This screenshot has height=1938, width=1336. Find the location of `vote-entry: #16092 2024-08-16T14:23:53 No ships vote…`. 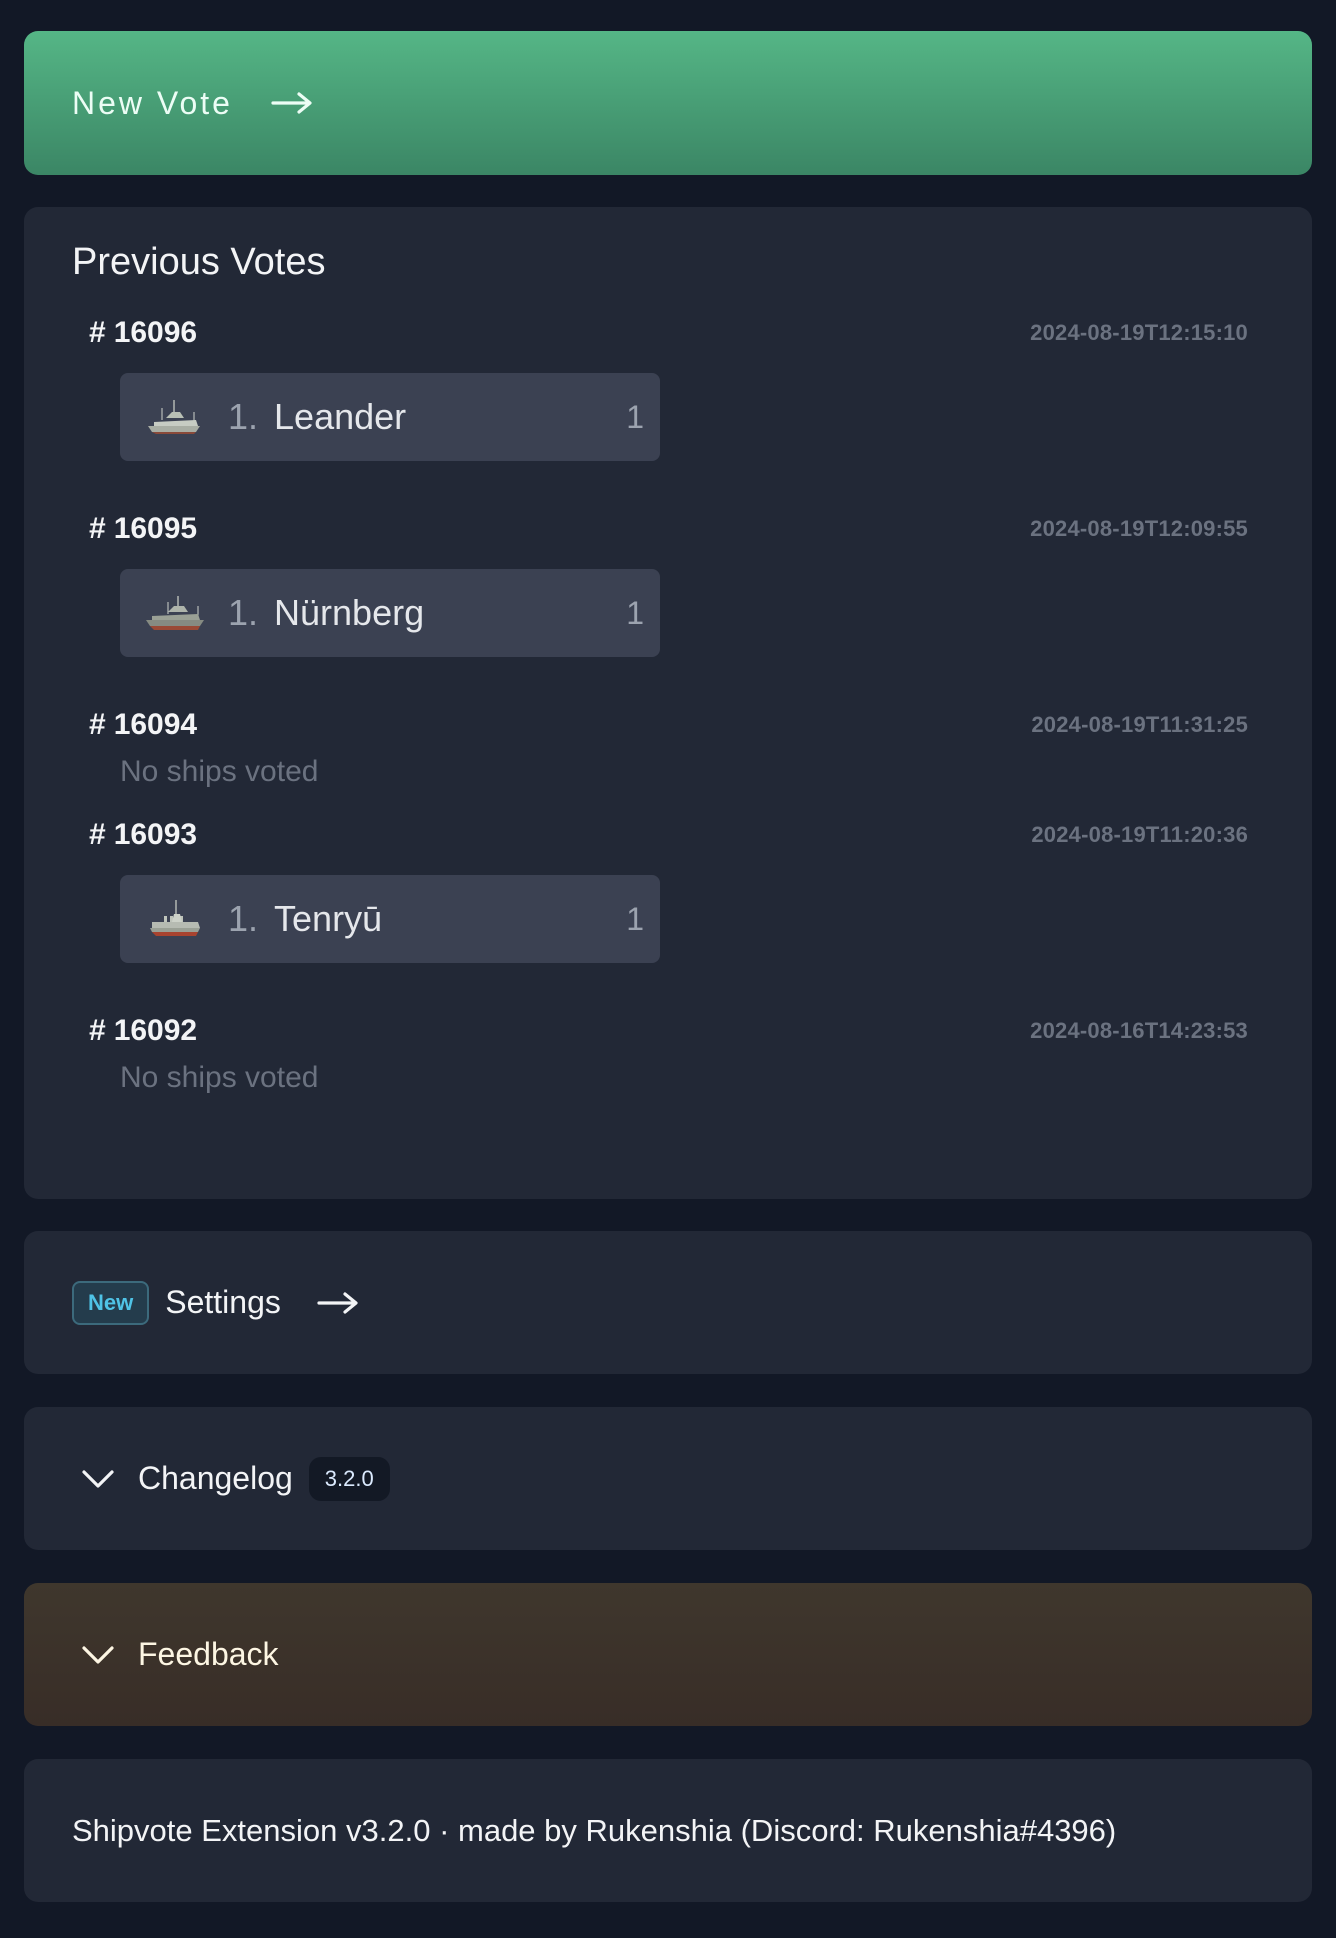

vote-entry: #16092 2024-08-16T14:23:53 No ships vote… is located at coordinates (668, 1054).